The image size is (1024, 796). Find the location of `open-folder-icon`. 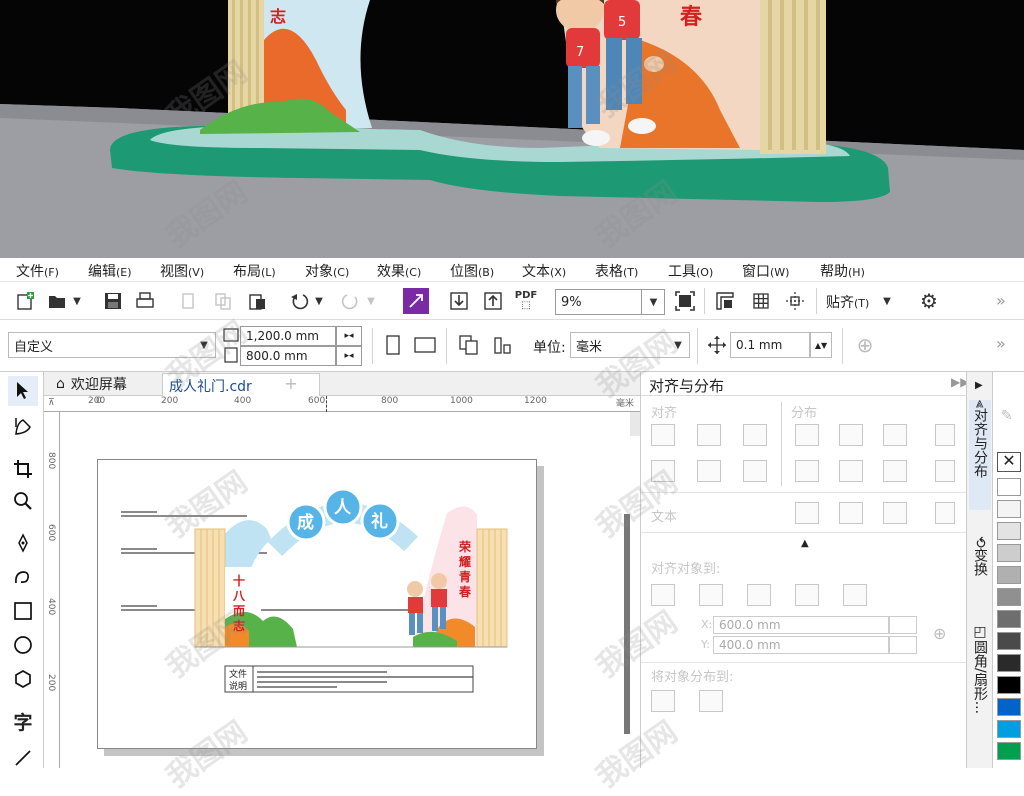

open-folder-icon is located at coordinates (57, 301).